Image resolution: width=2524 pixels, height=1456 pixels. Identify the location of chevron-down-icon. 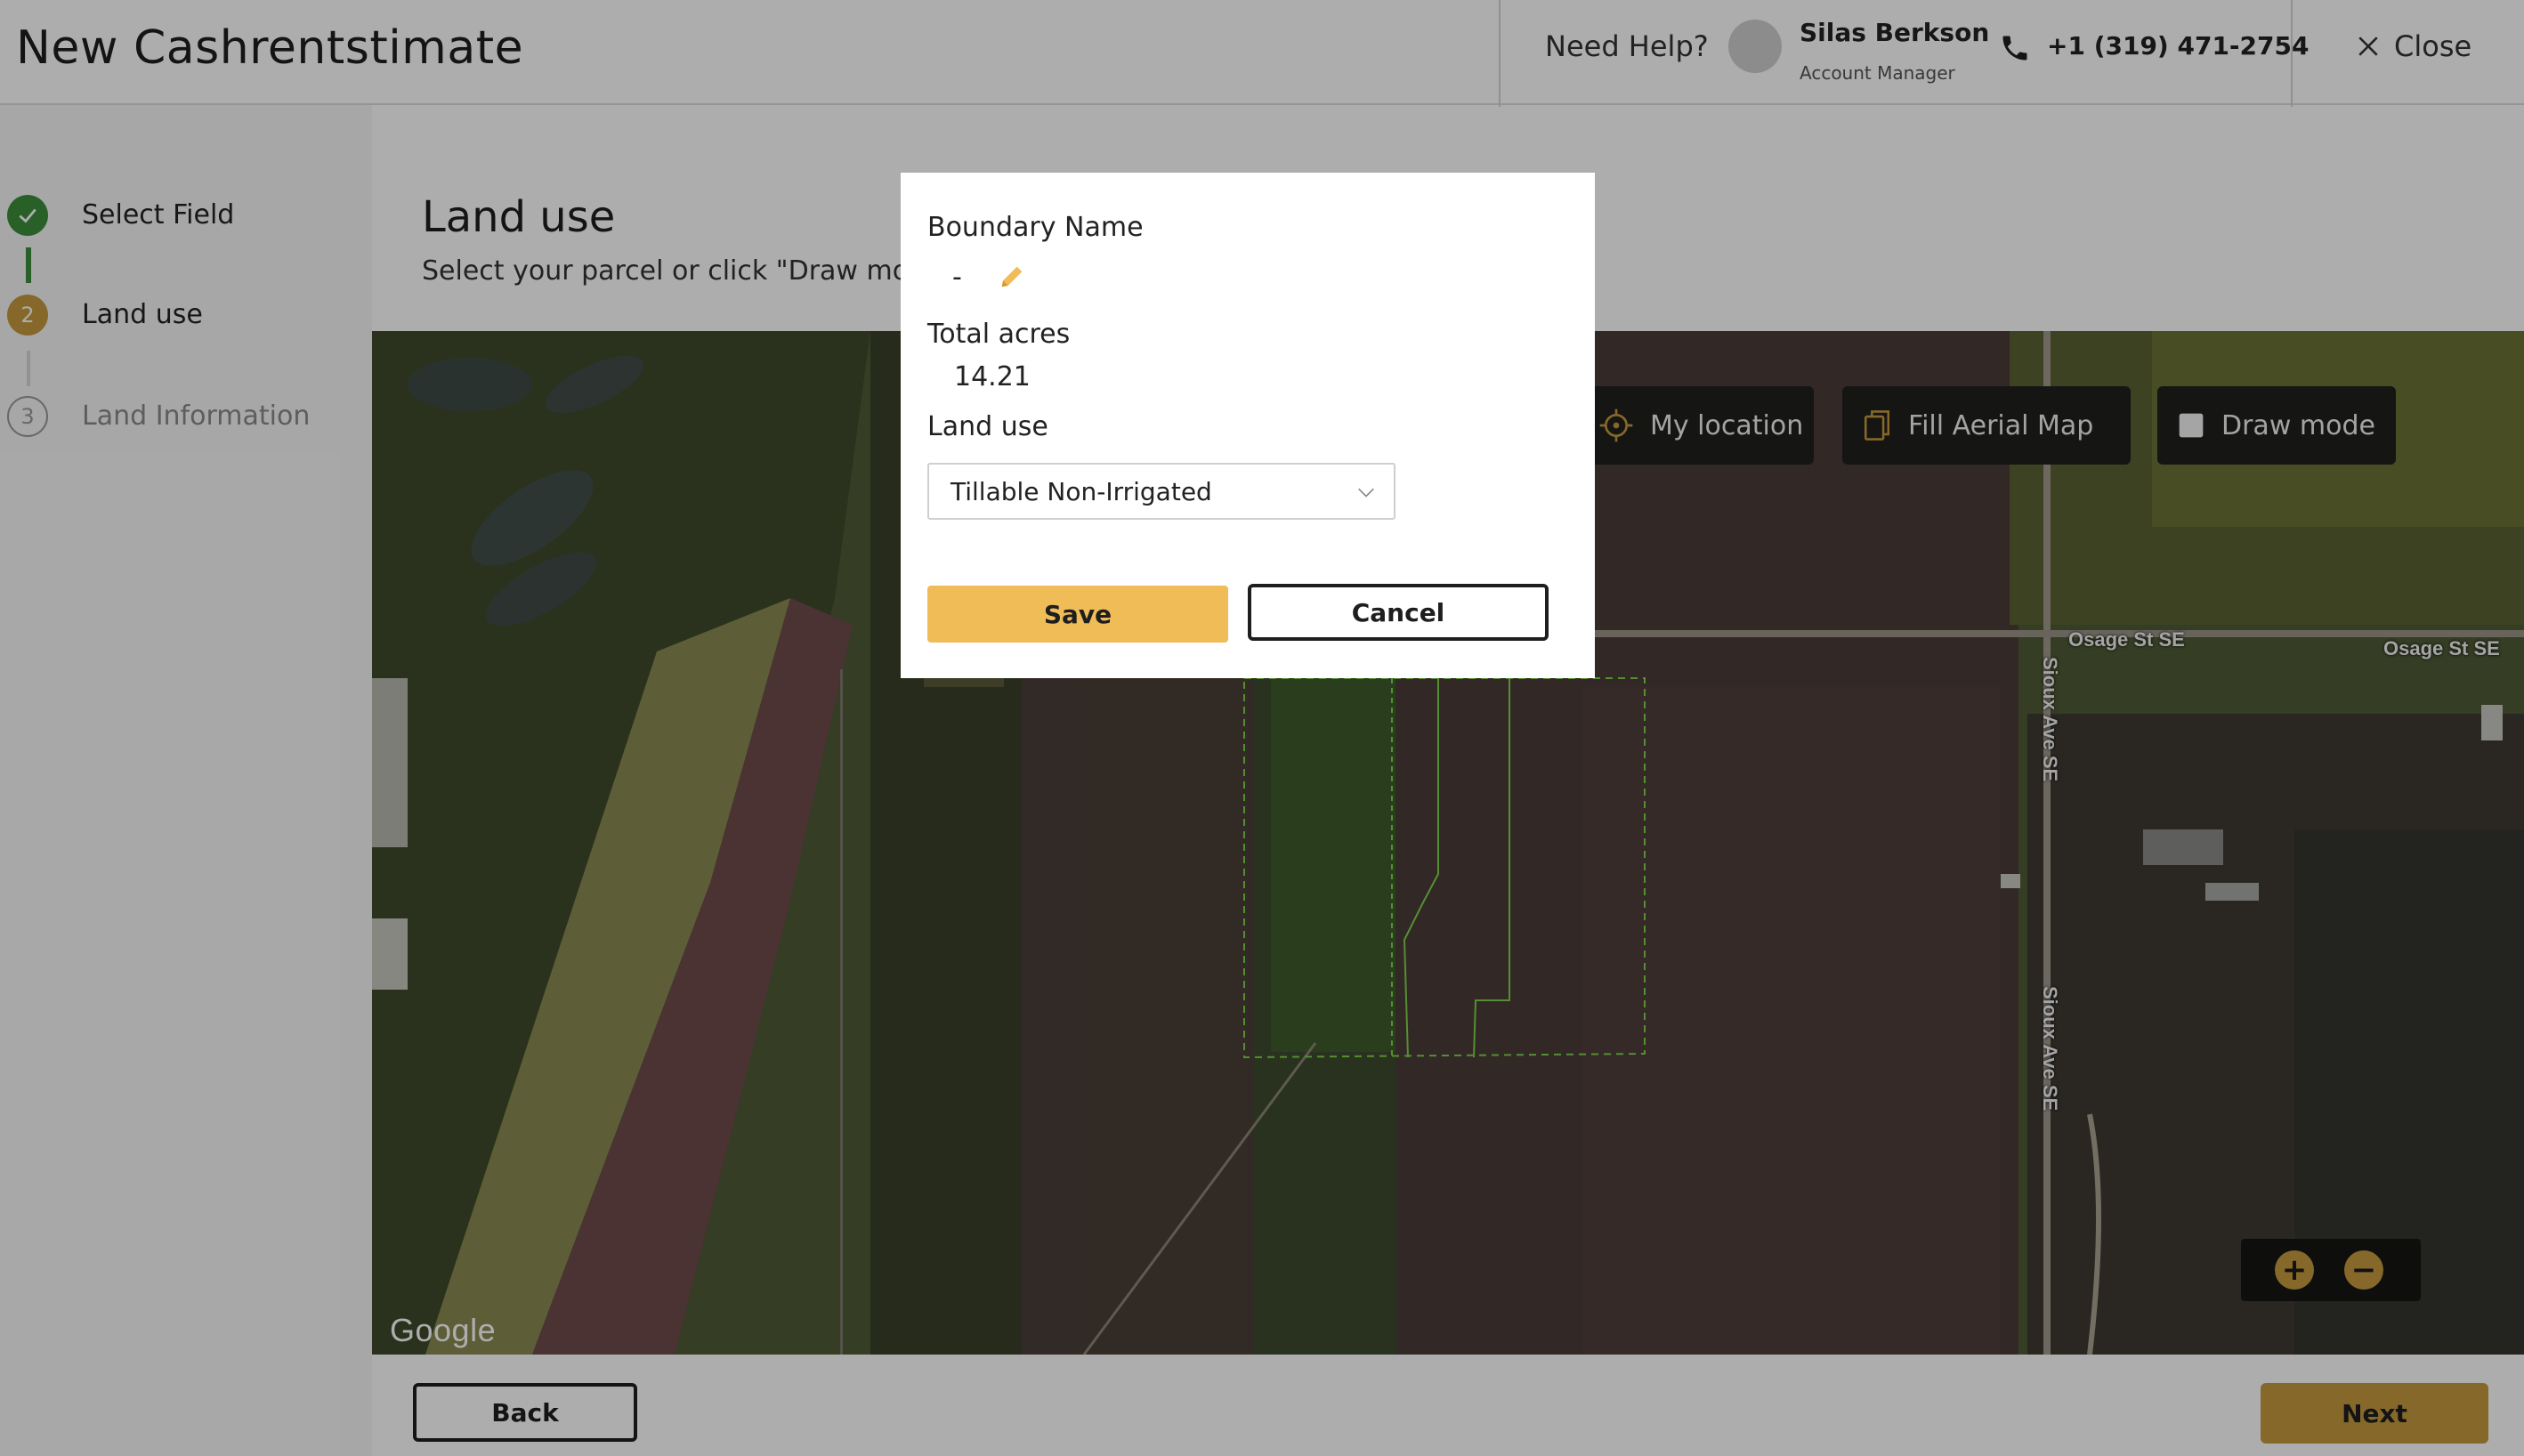
(1366, 492).